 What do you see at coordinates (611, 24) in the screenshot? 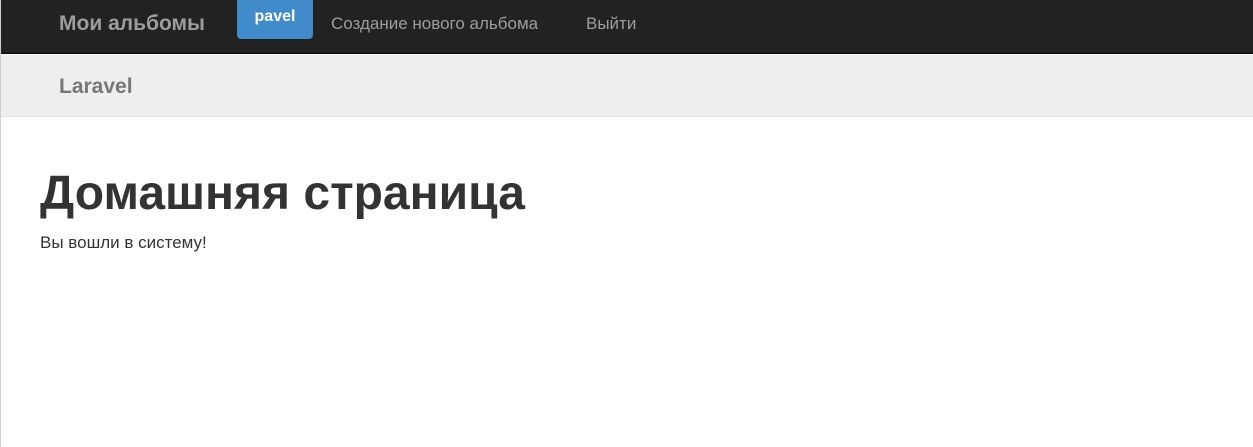
I see `logout-link: Выйти` at bounding box center [611, 24].